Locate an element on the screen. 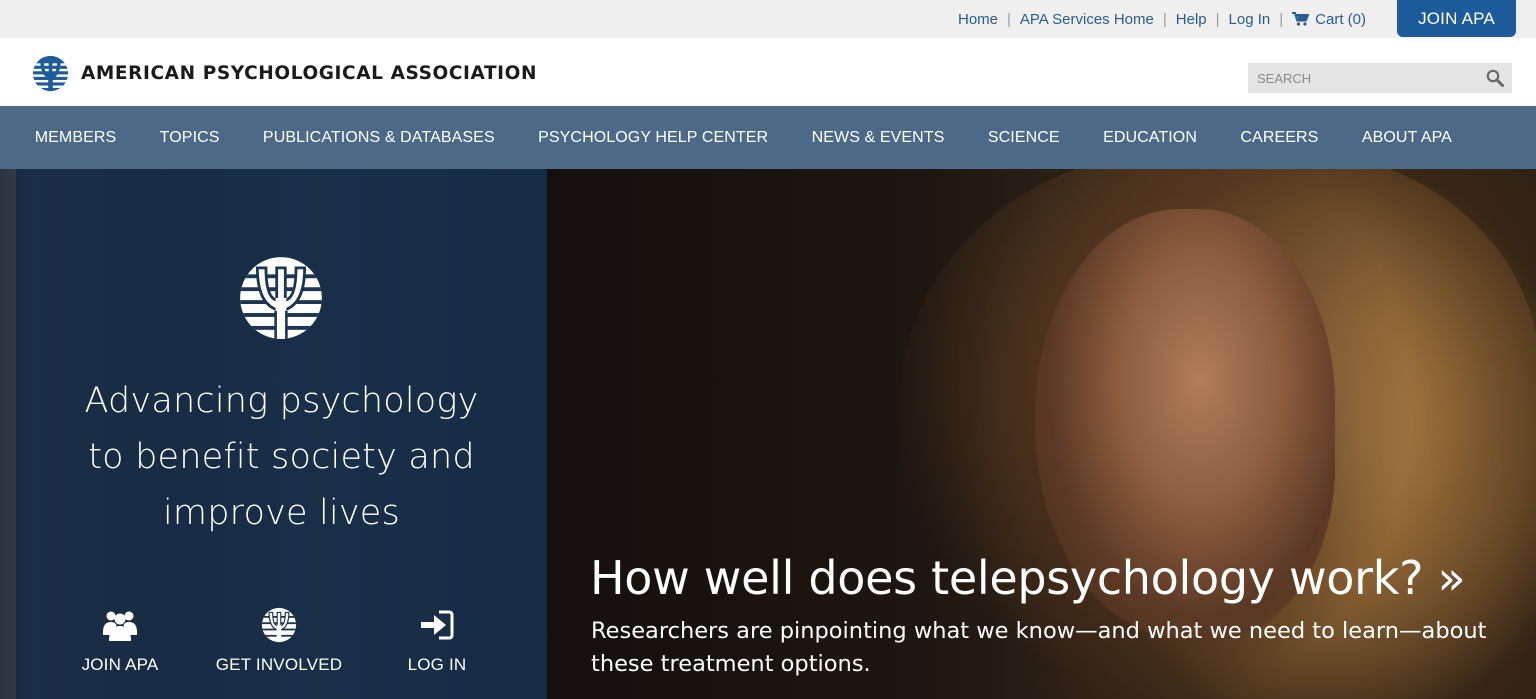 This screenshot has width=1536, height=699. tagline-line: improve lives is located at coordinates (281, 513).